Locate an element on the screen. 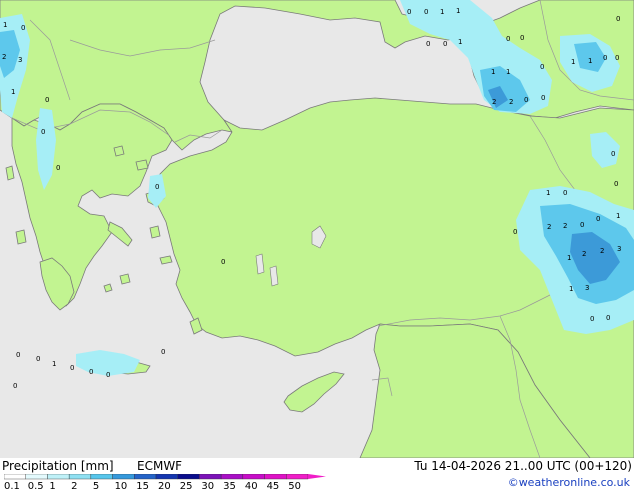 The width and height of the screenshot is (634, 490). scale-label-13: 50 is located at coordinates (294, 485).